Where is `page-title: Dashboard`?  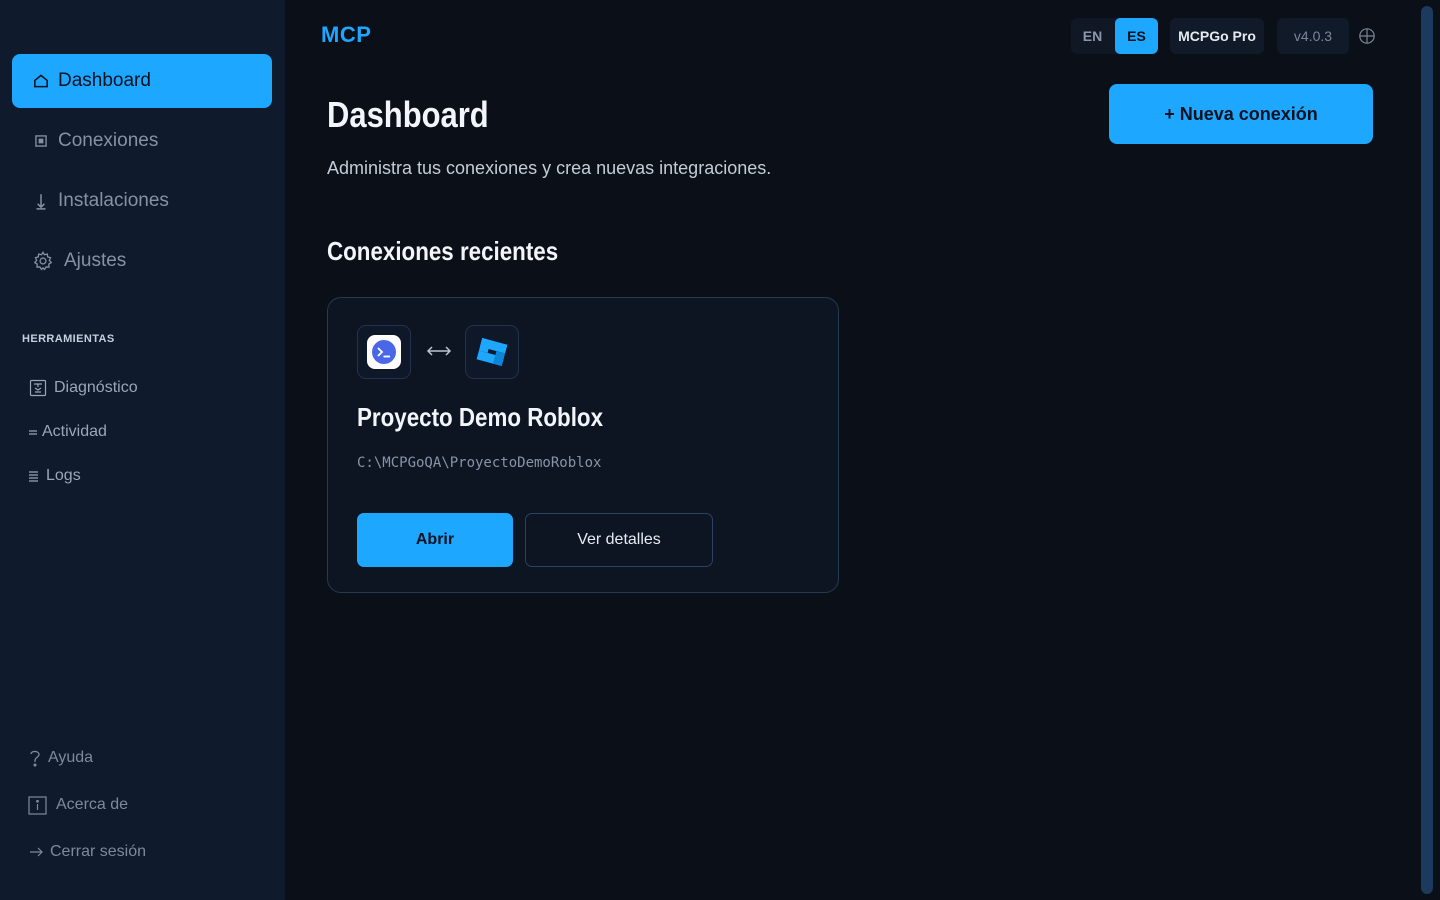 page-title: Dashboard is located at coordinates (408, 114).